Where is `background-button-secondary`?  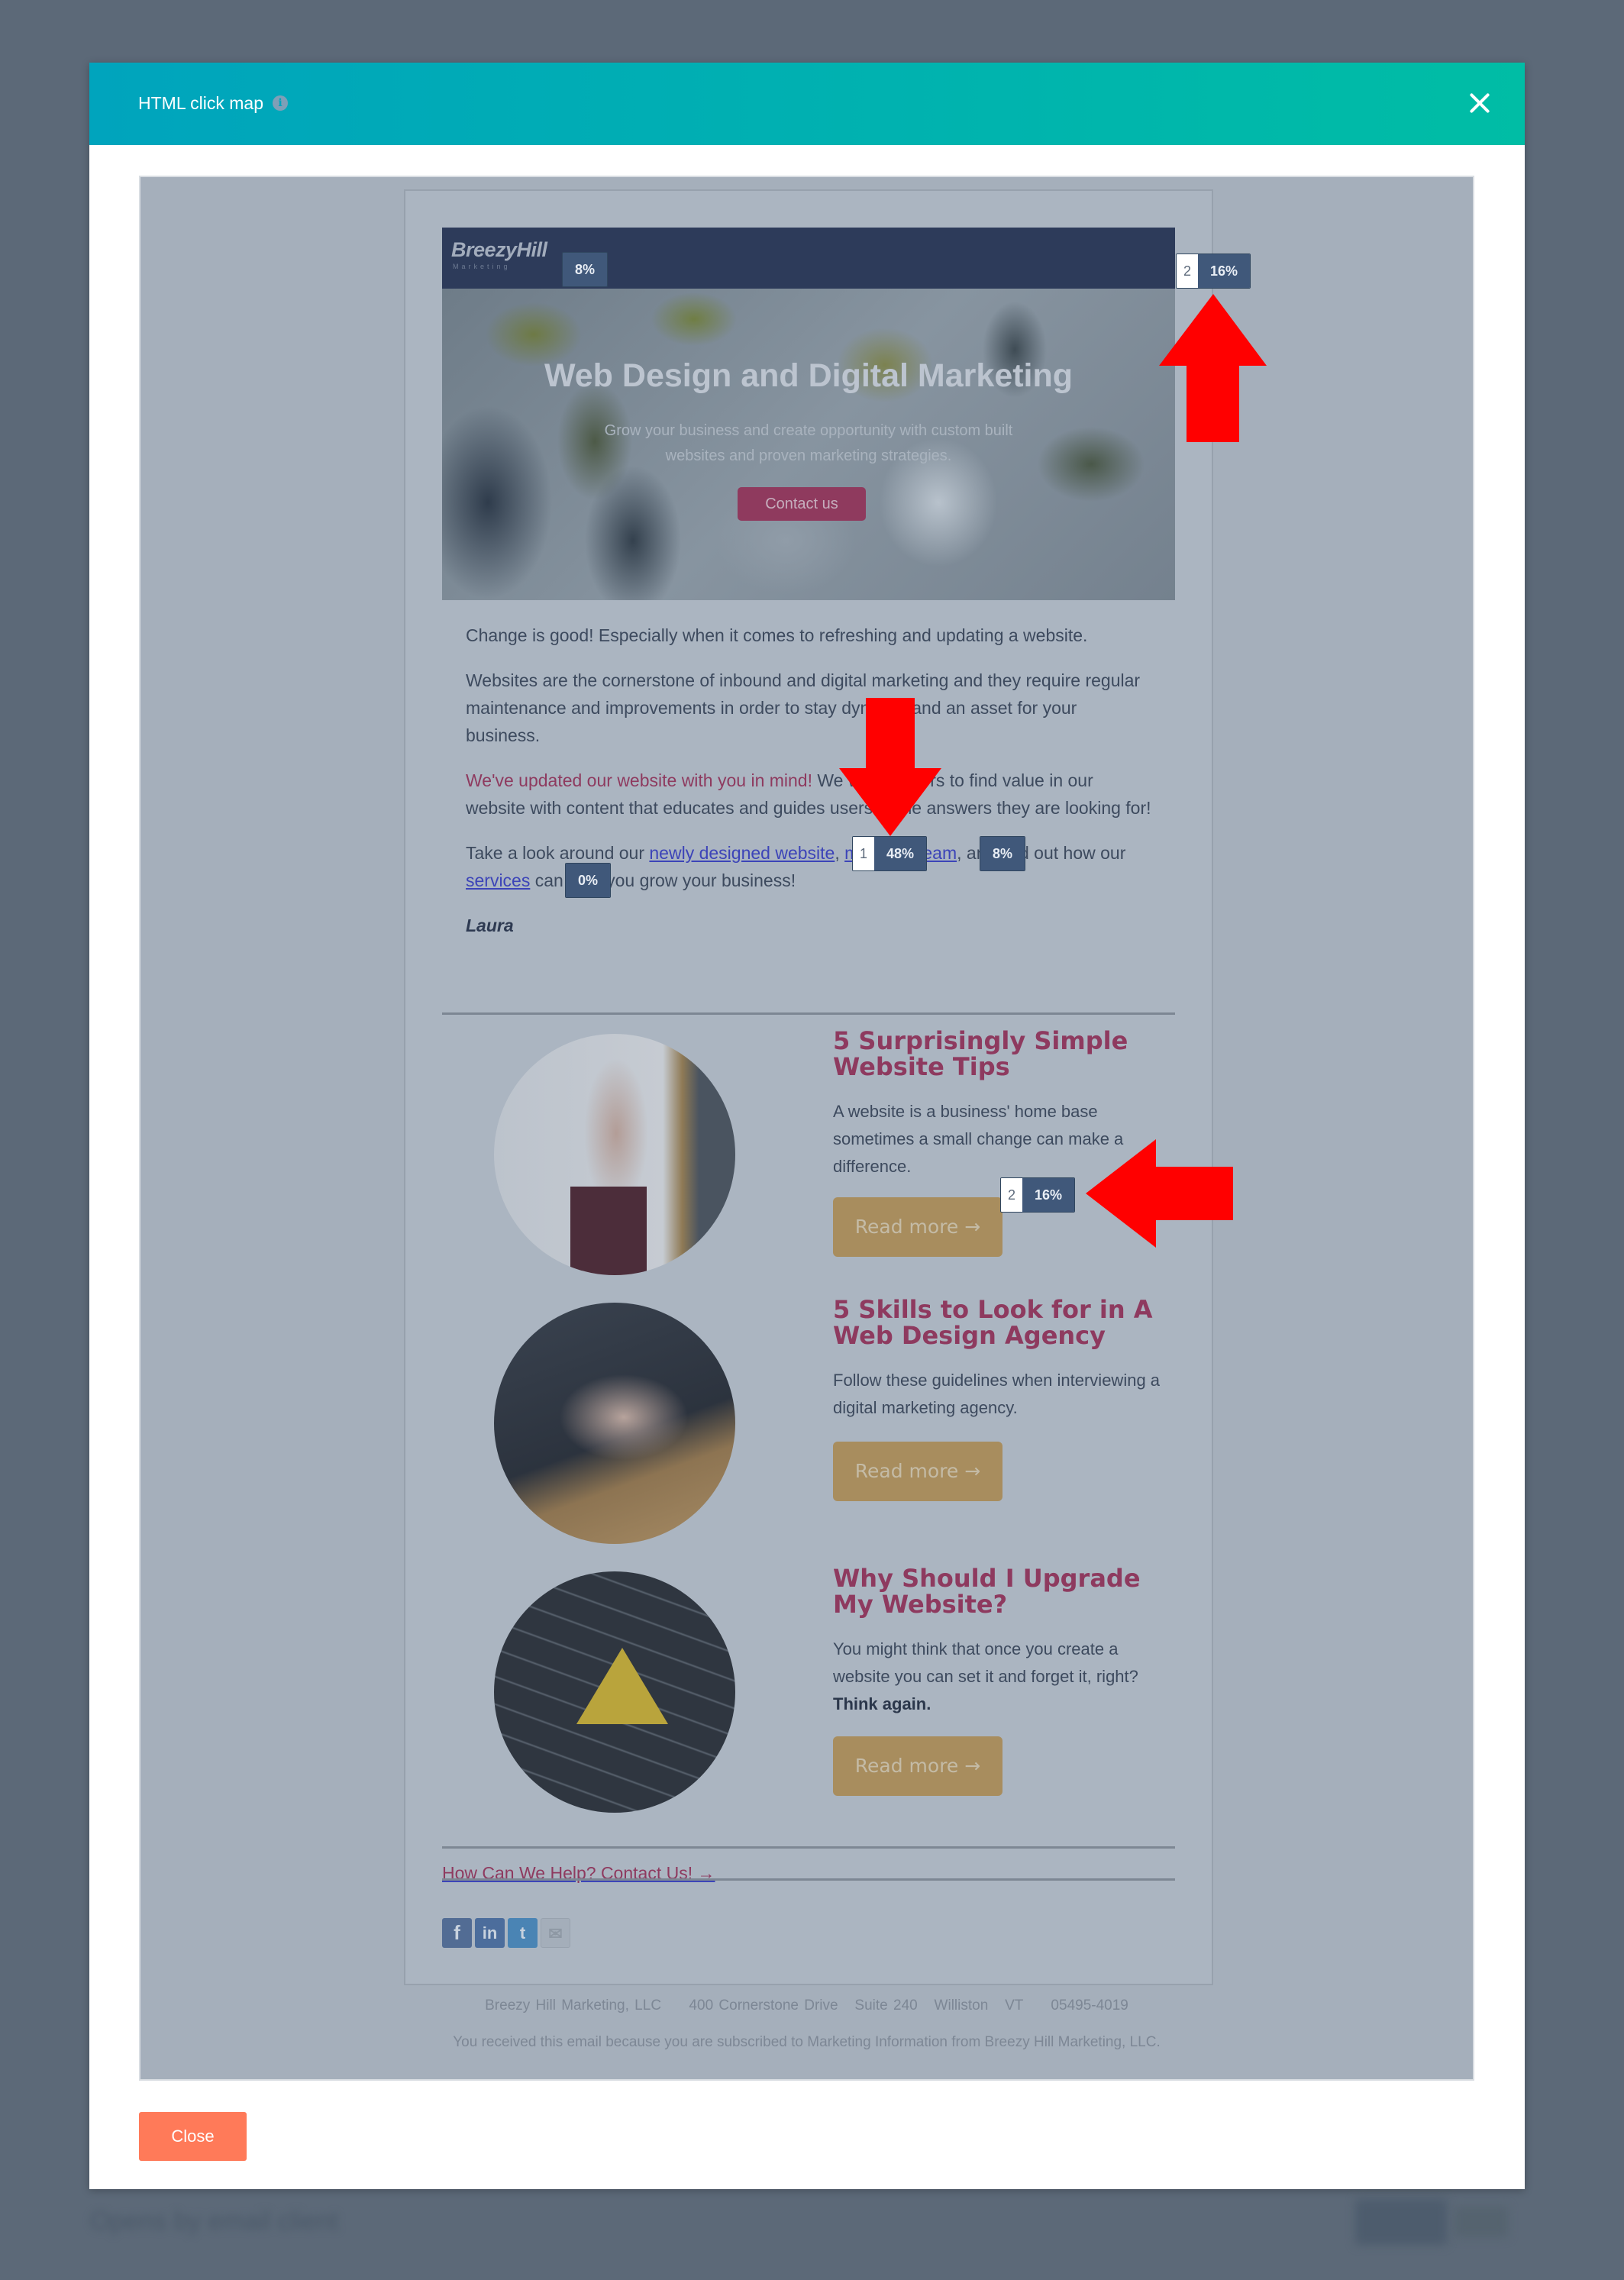 background-button-secondary is located at coordinates (1481, 2222).